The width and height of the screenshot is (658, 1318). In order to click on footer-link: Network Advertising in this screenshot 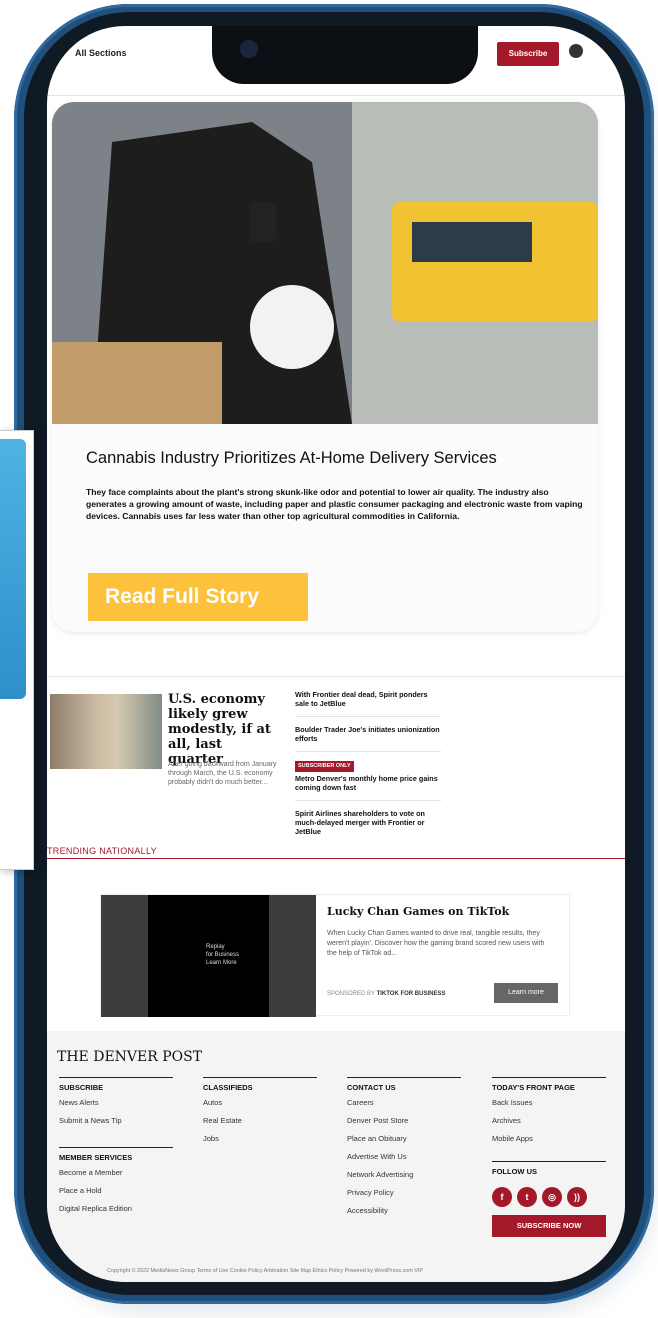, I will do `click(404, 1174)`.